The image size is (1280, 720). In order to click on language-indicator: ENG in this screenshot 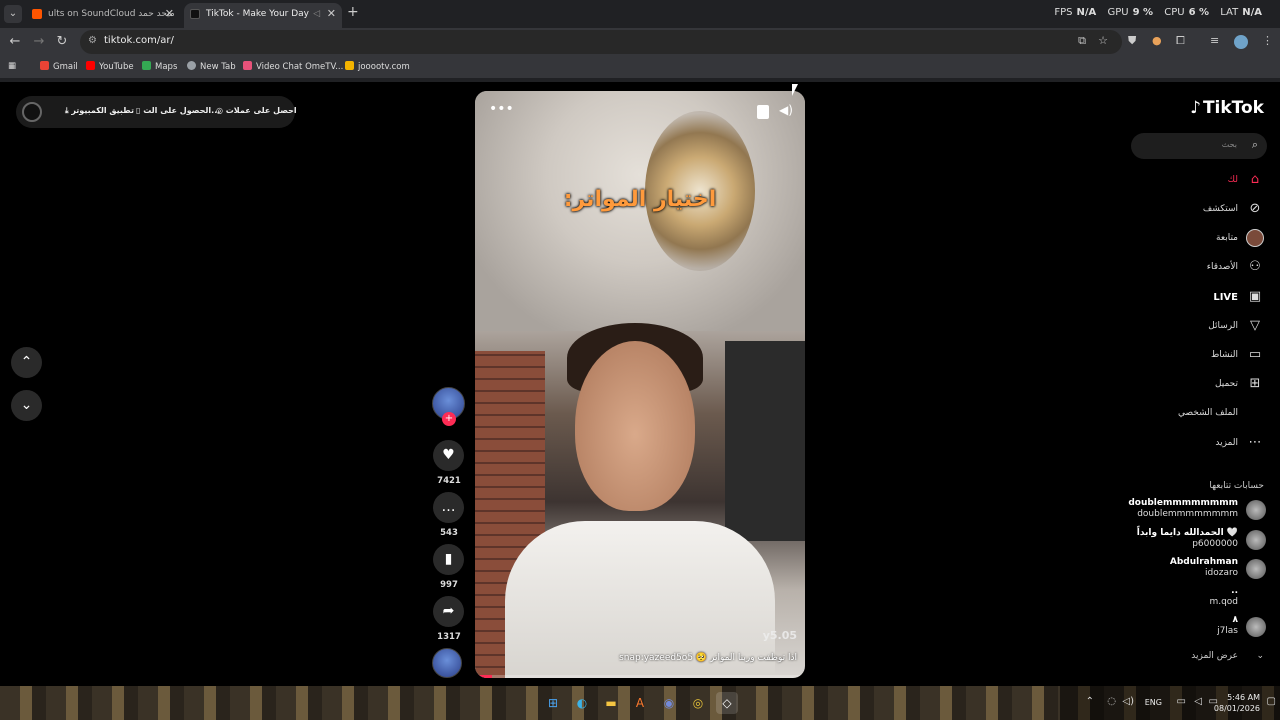, I will do `click(1153, 702)`.